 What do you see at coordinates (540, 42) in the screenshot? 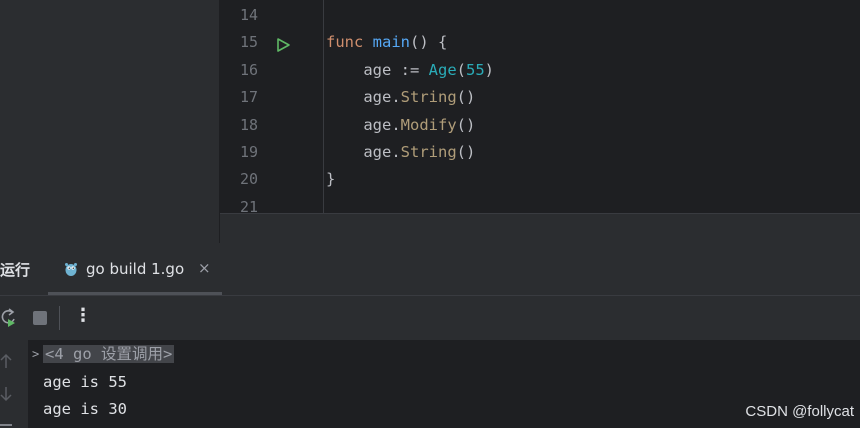
I see `code-line: 15 func main() {` at bounding box center [540, 42].